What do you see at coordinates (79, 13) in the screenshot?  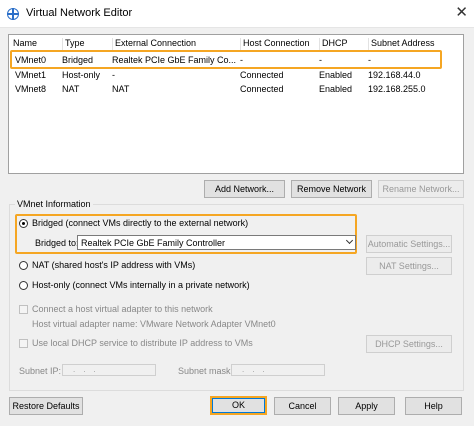 I see `window-title: Virtual Network Editor` at bounding box center [79, 13].